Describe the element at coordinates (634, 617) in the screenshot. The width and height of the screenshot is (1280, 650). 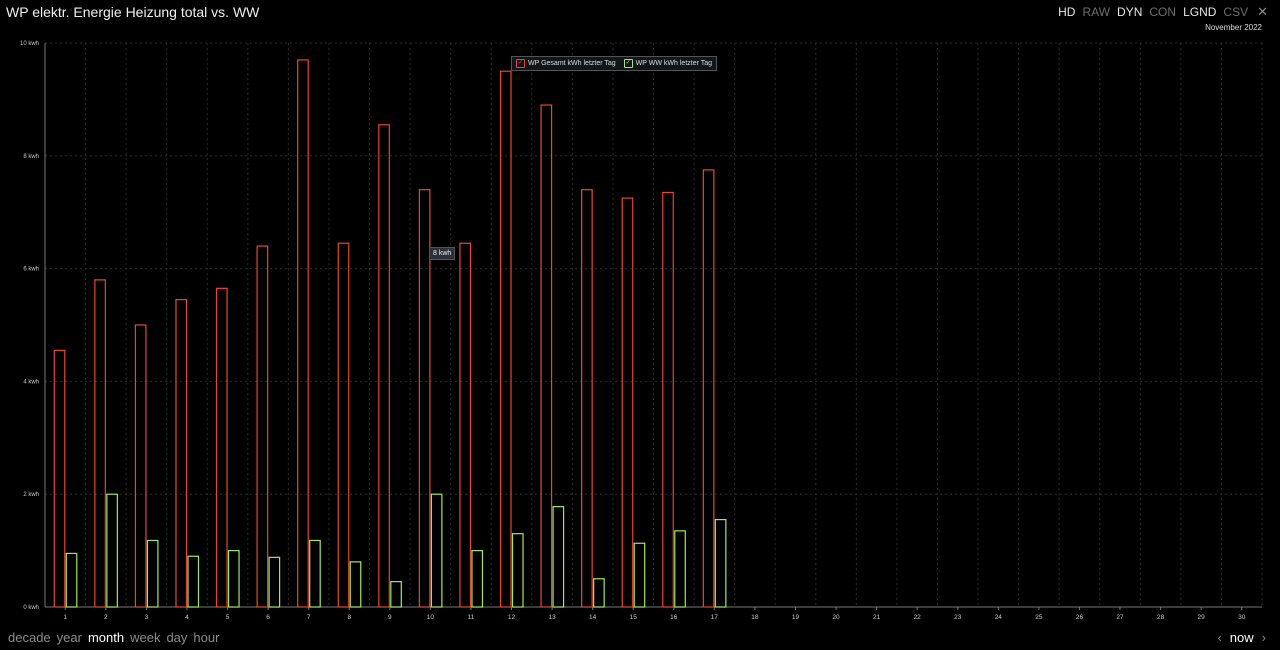
I see `x-tick-label: 15` at that location.